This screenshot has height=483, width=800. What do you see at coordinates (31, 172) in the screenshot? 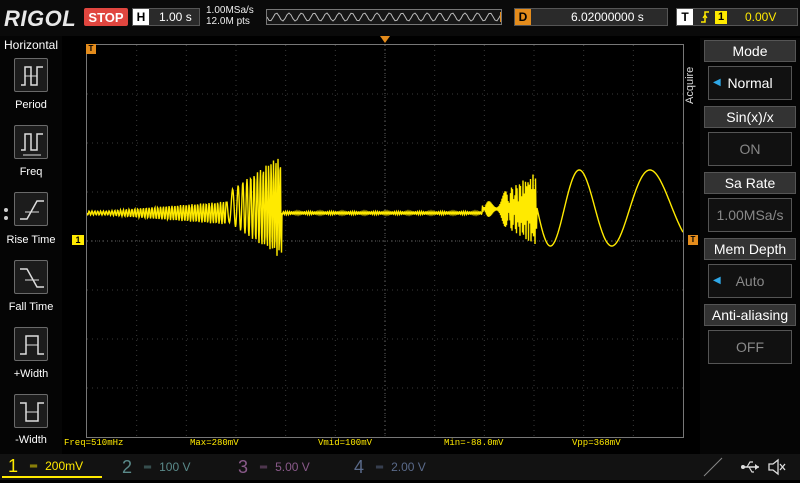
I see `frequency-label: Freq` at bounding box center [31, 172].